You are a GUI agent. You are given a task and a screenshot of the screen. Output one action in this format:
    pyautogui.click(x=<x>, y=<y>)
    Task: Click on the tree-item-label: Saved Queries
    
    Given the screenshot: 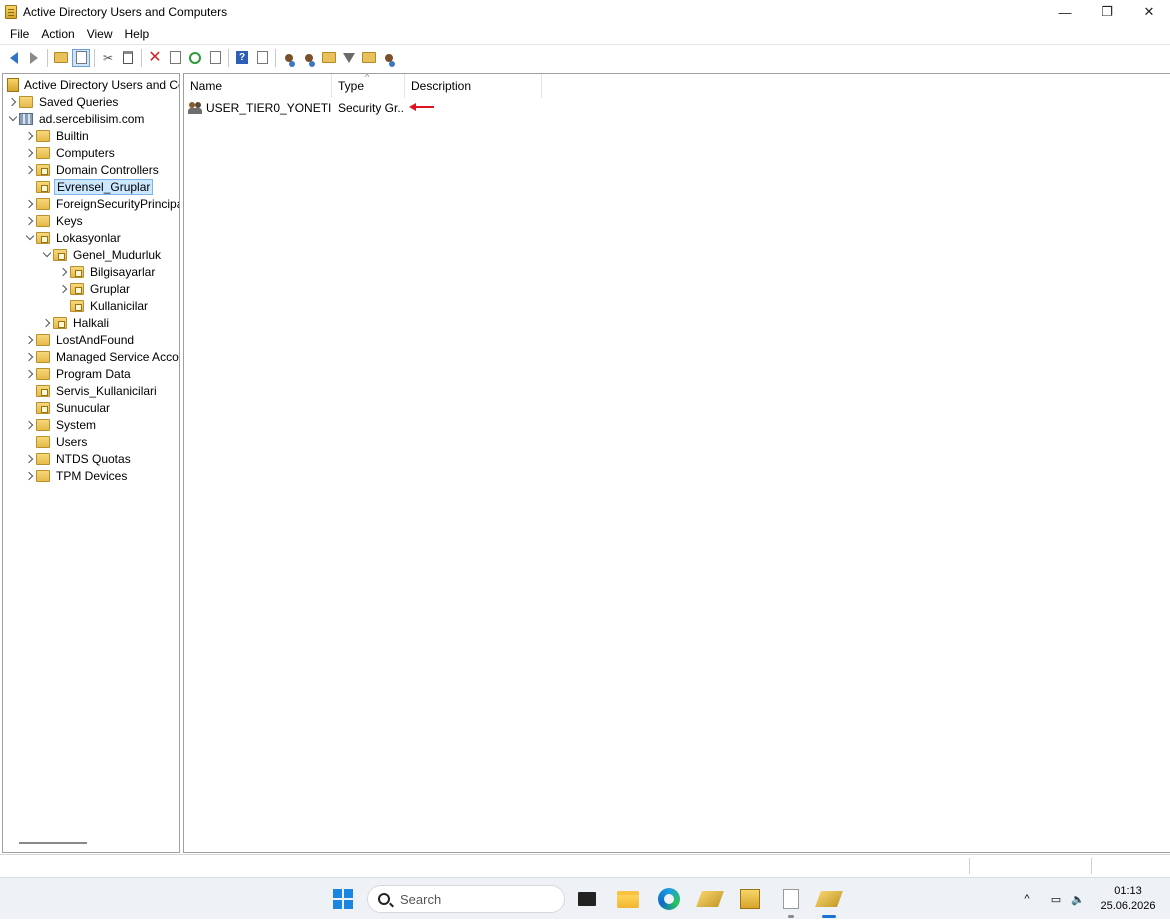 What is the action you would take?
    pyautogui.click(x=79, y=101)
    